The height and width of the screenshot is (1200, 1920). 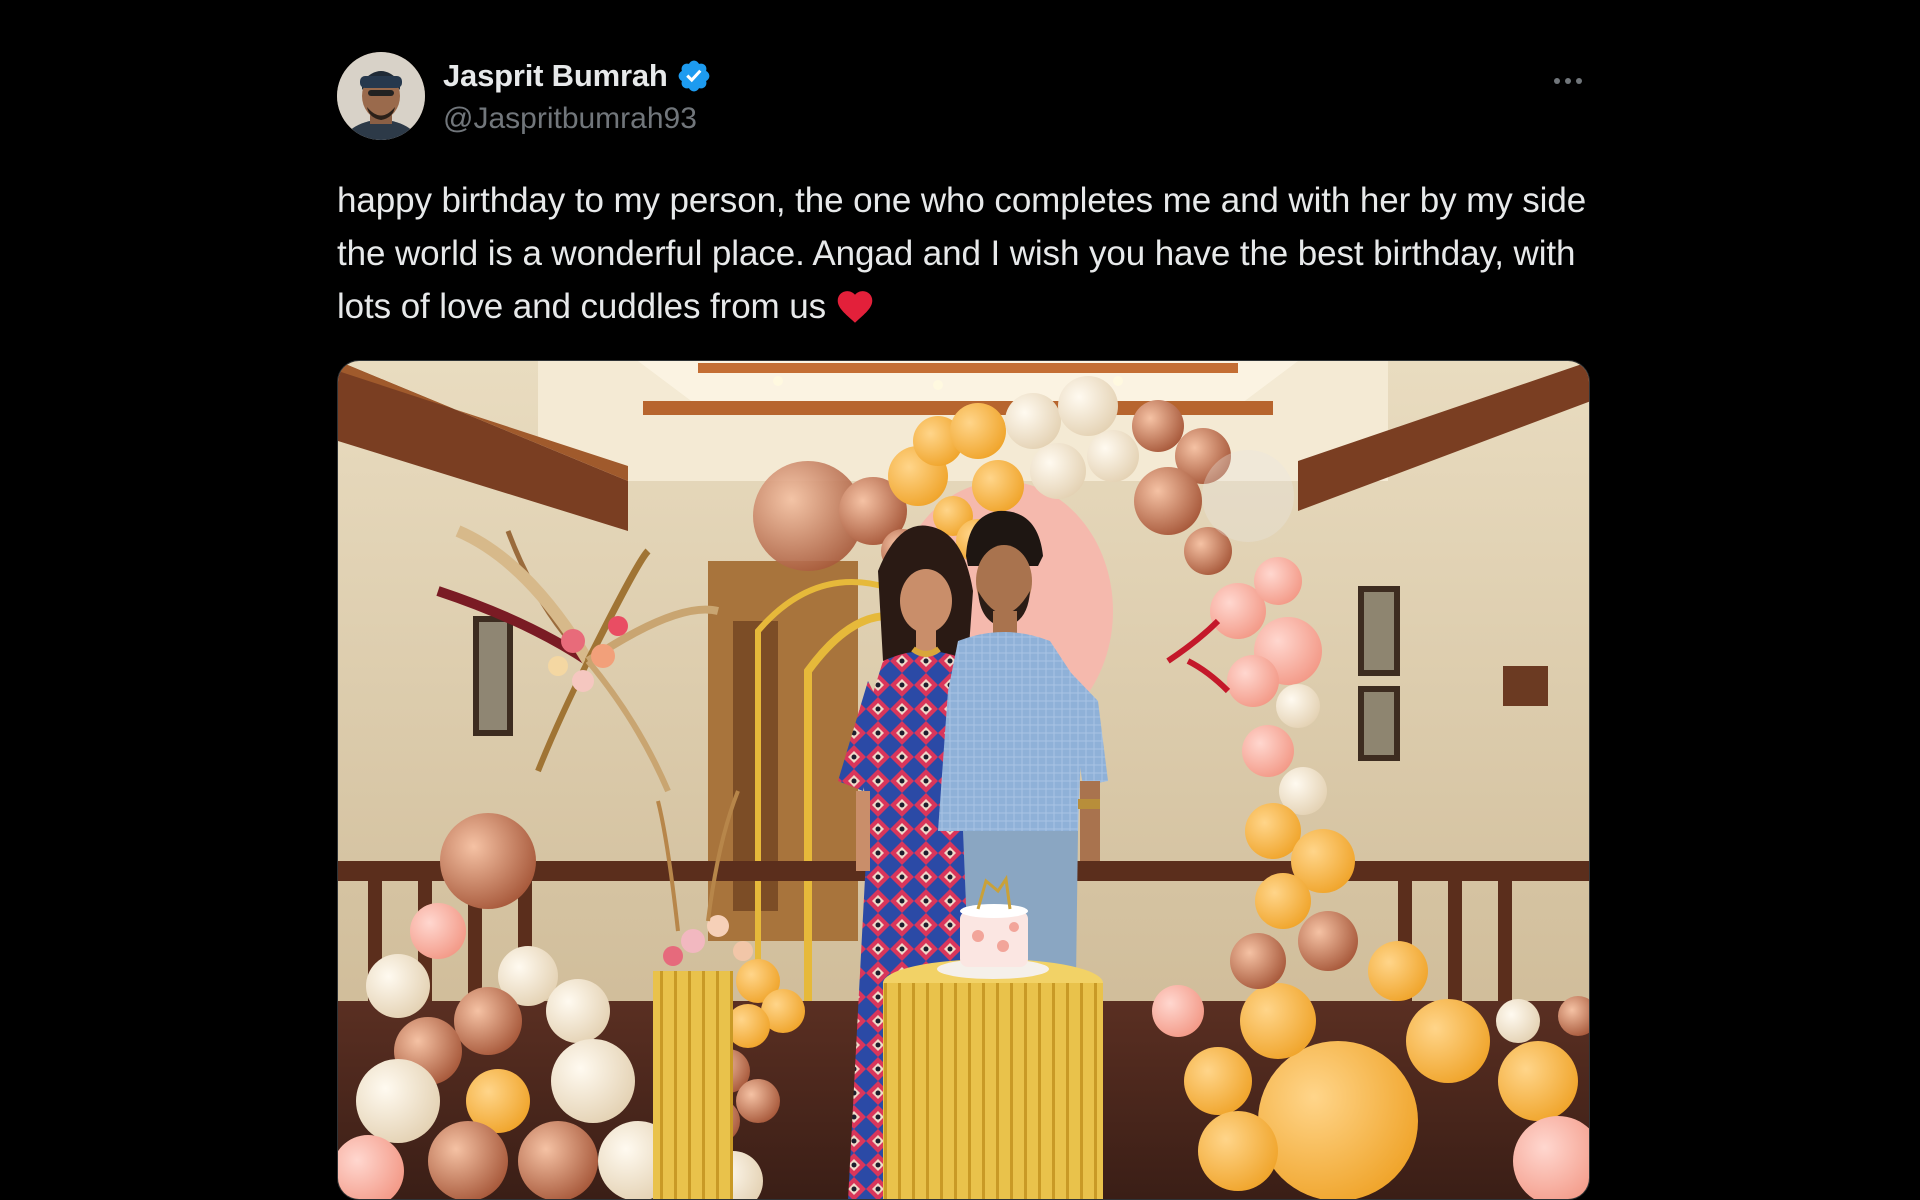 I want to click on author-display-name: Jasprit Bumrah, so click(x=555, y=76).